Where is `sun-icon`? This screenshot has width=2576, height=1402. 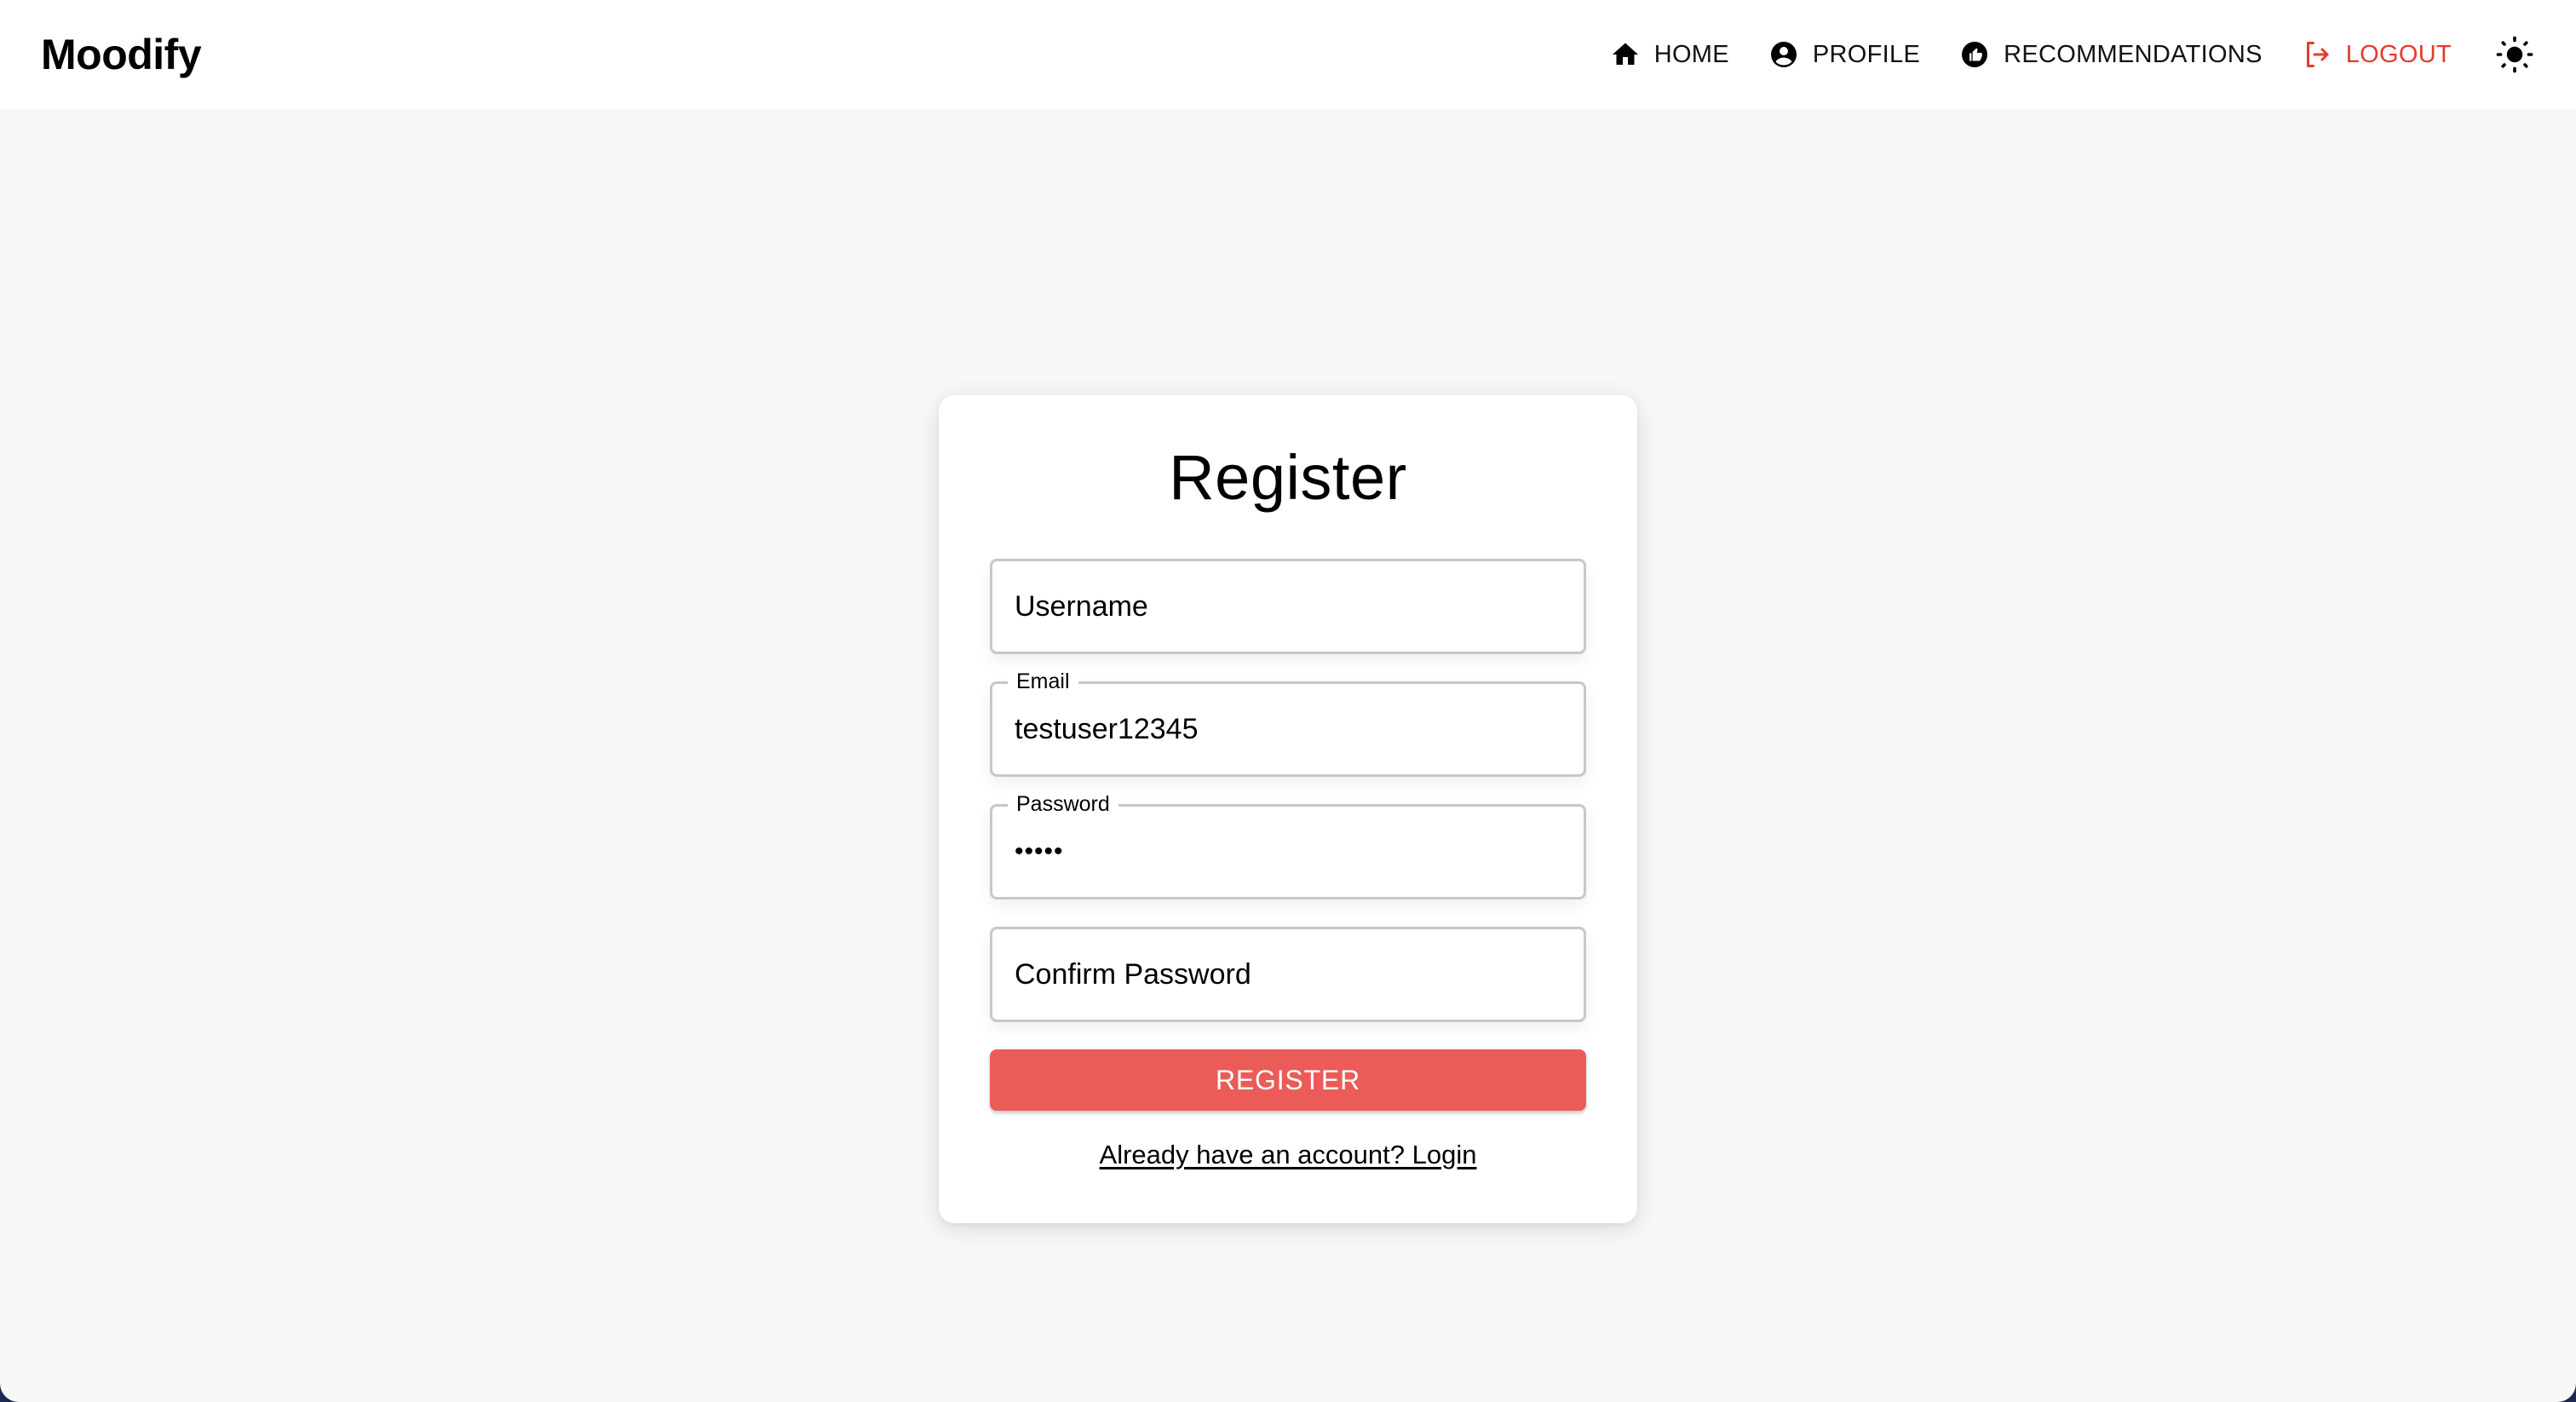 sun-icon is located at coordinates (2515, 54).